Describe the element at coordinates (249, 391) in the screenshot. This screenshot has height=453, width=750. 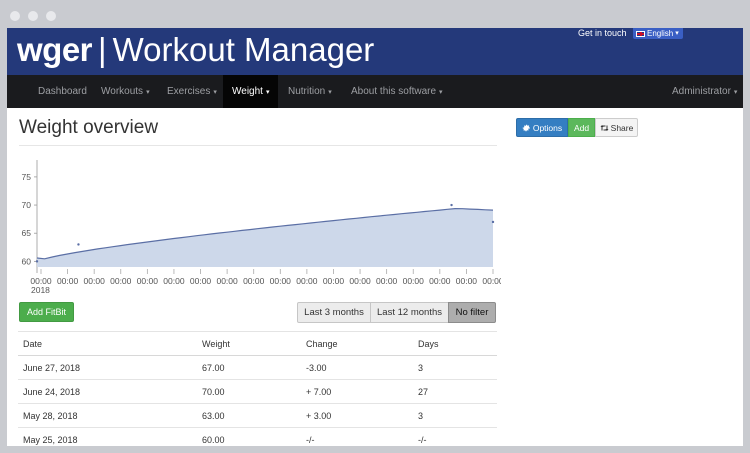
I see `cell-weight: 70.00` at that location.